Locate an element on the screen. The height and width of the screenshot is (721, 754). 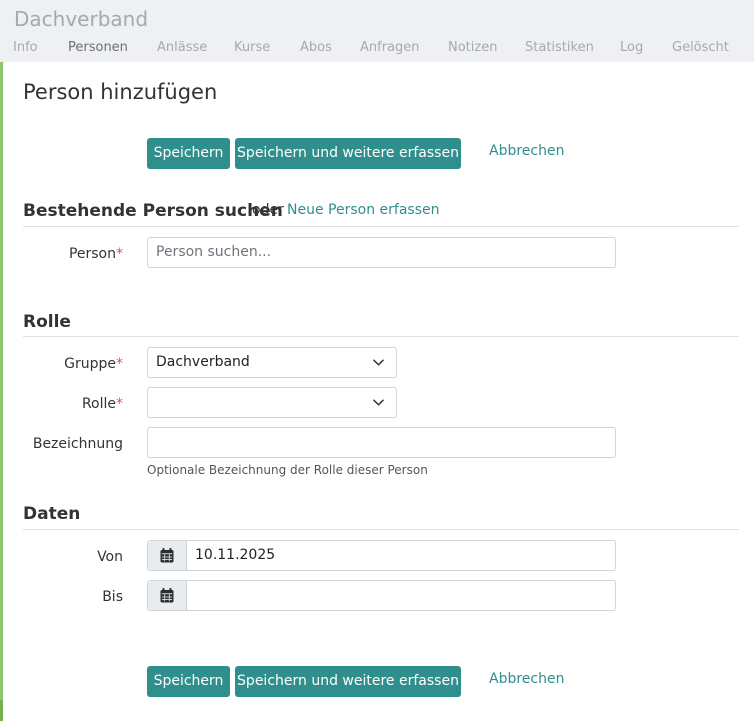
from-label: Von is located at coordinates (110, 557).